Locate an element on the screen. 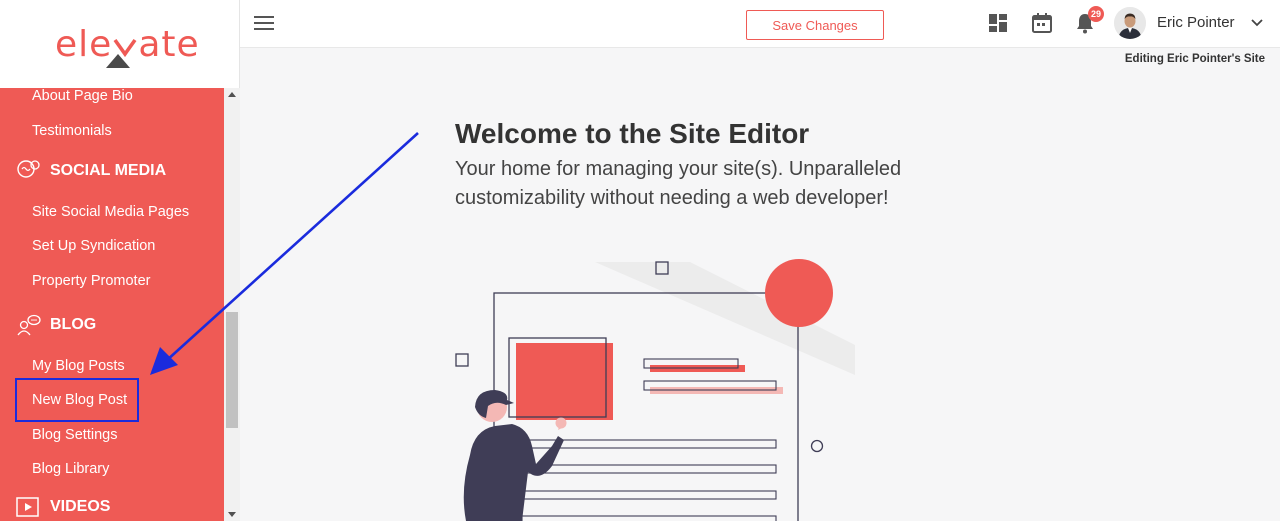 The width and height of the screenshot is (1280, 521). sidebar-scrollbar is located at coordinates (232, 304).